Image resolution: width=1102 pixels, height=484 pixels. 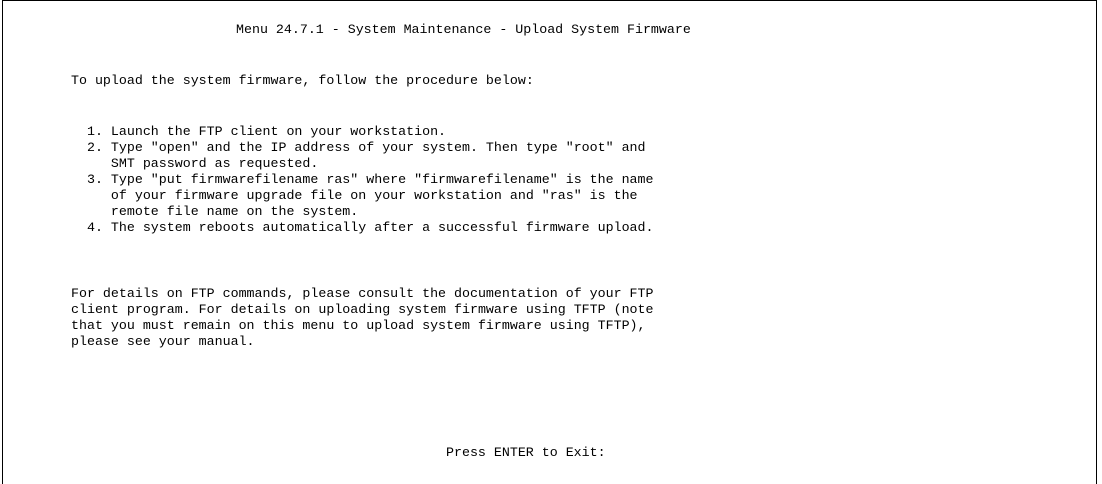 I want to click on step-2-continued: SMT password as requested., so click(x=195, y=163).